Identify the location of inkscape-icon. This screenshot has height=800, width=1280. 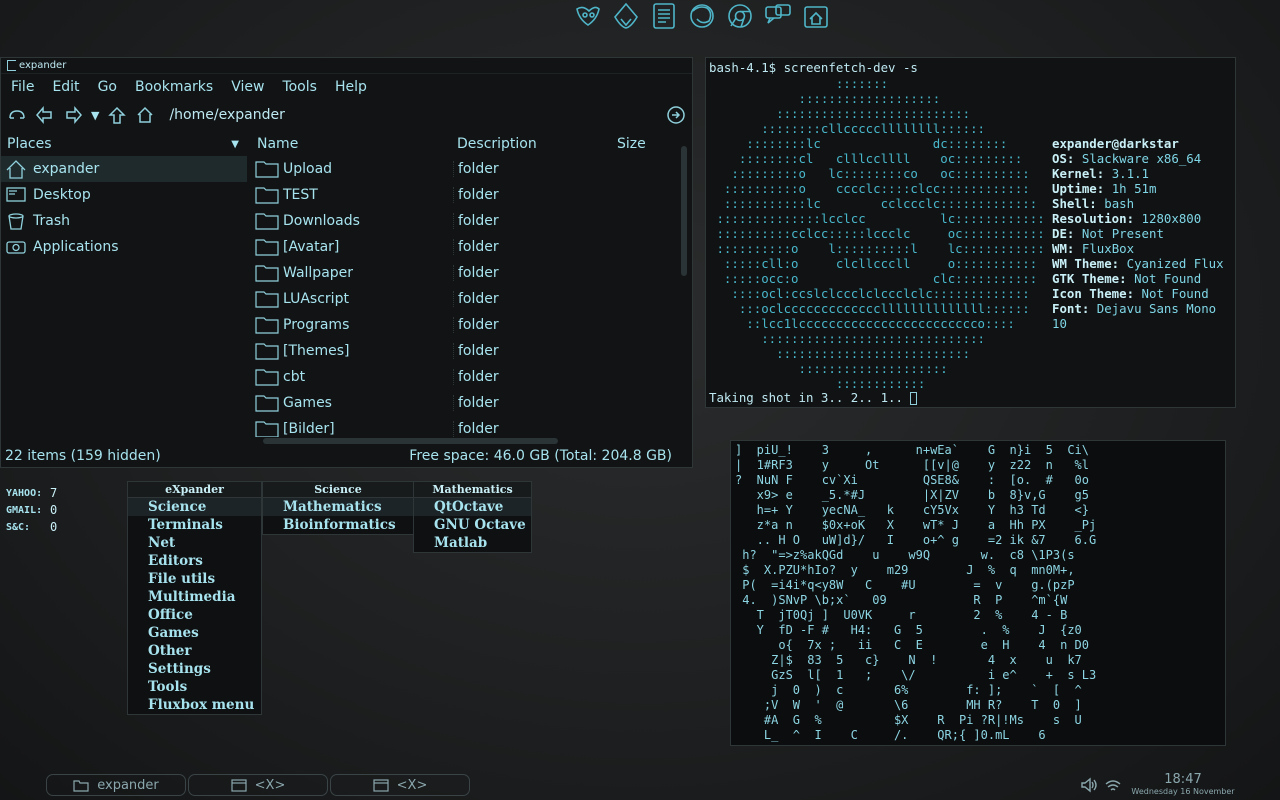
(626, 16).